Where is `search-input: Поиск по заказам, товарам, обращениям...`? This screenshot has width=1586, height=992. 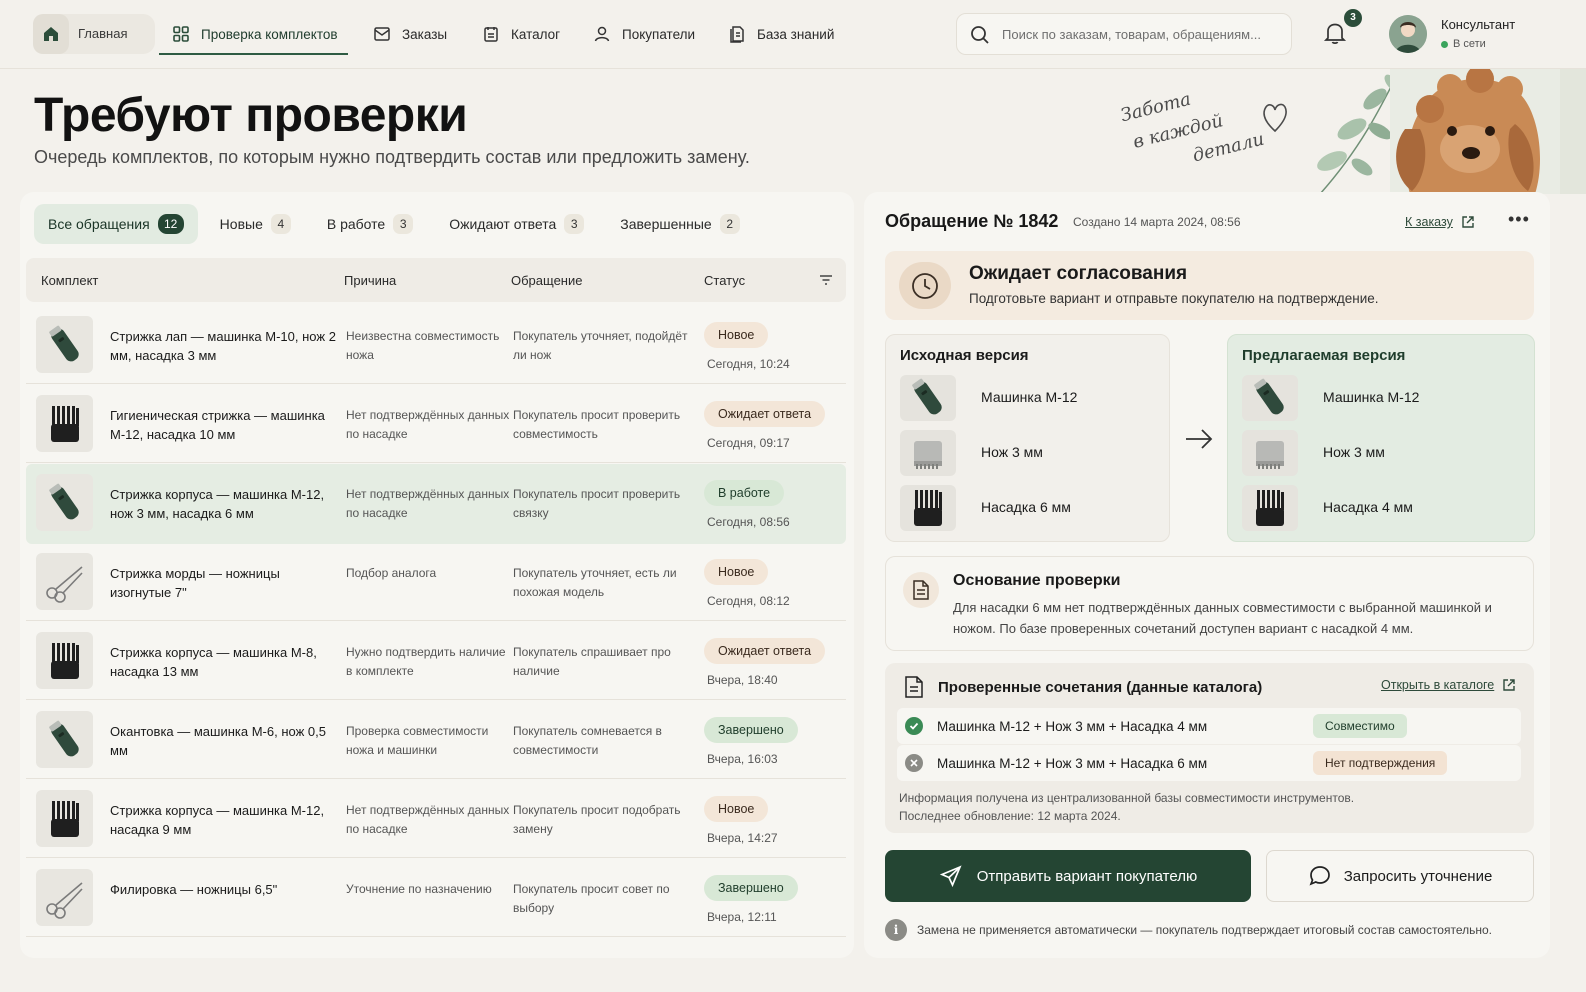 search-input: Поиск по заказам, товарам, обращениям... is located at coordinates (1124, 34).